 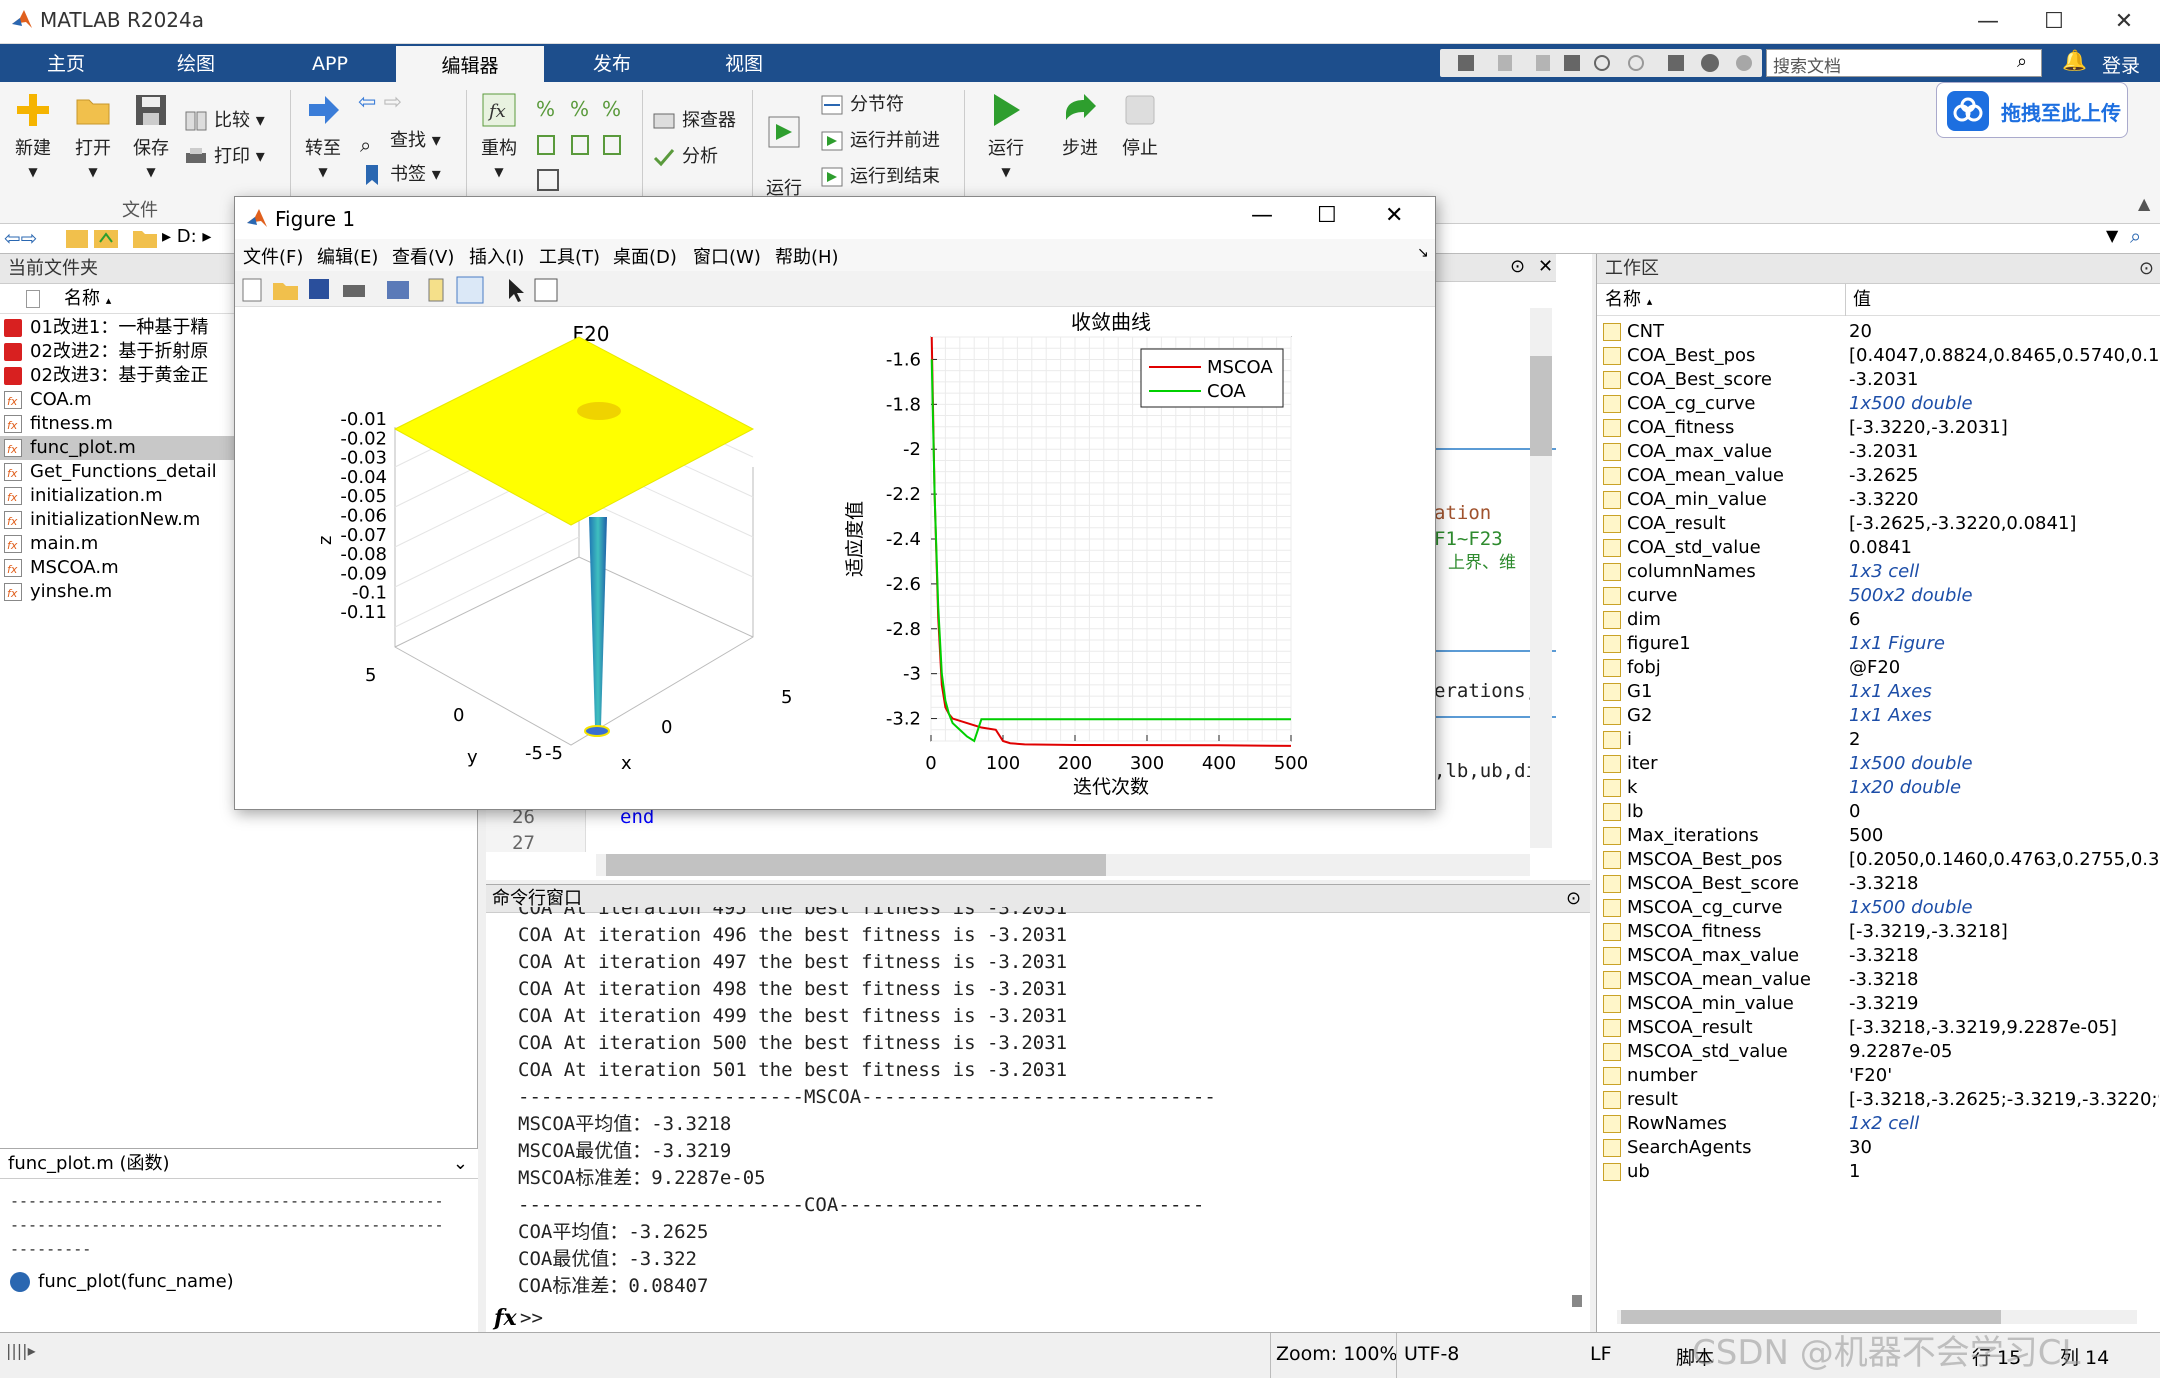 What do you see at coordinates (93, 136) in the screenshot?
I see `open-button: 打开 ▼` at bounding box center [93, 136].